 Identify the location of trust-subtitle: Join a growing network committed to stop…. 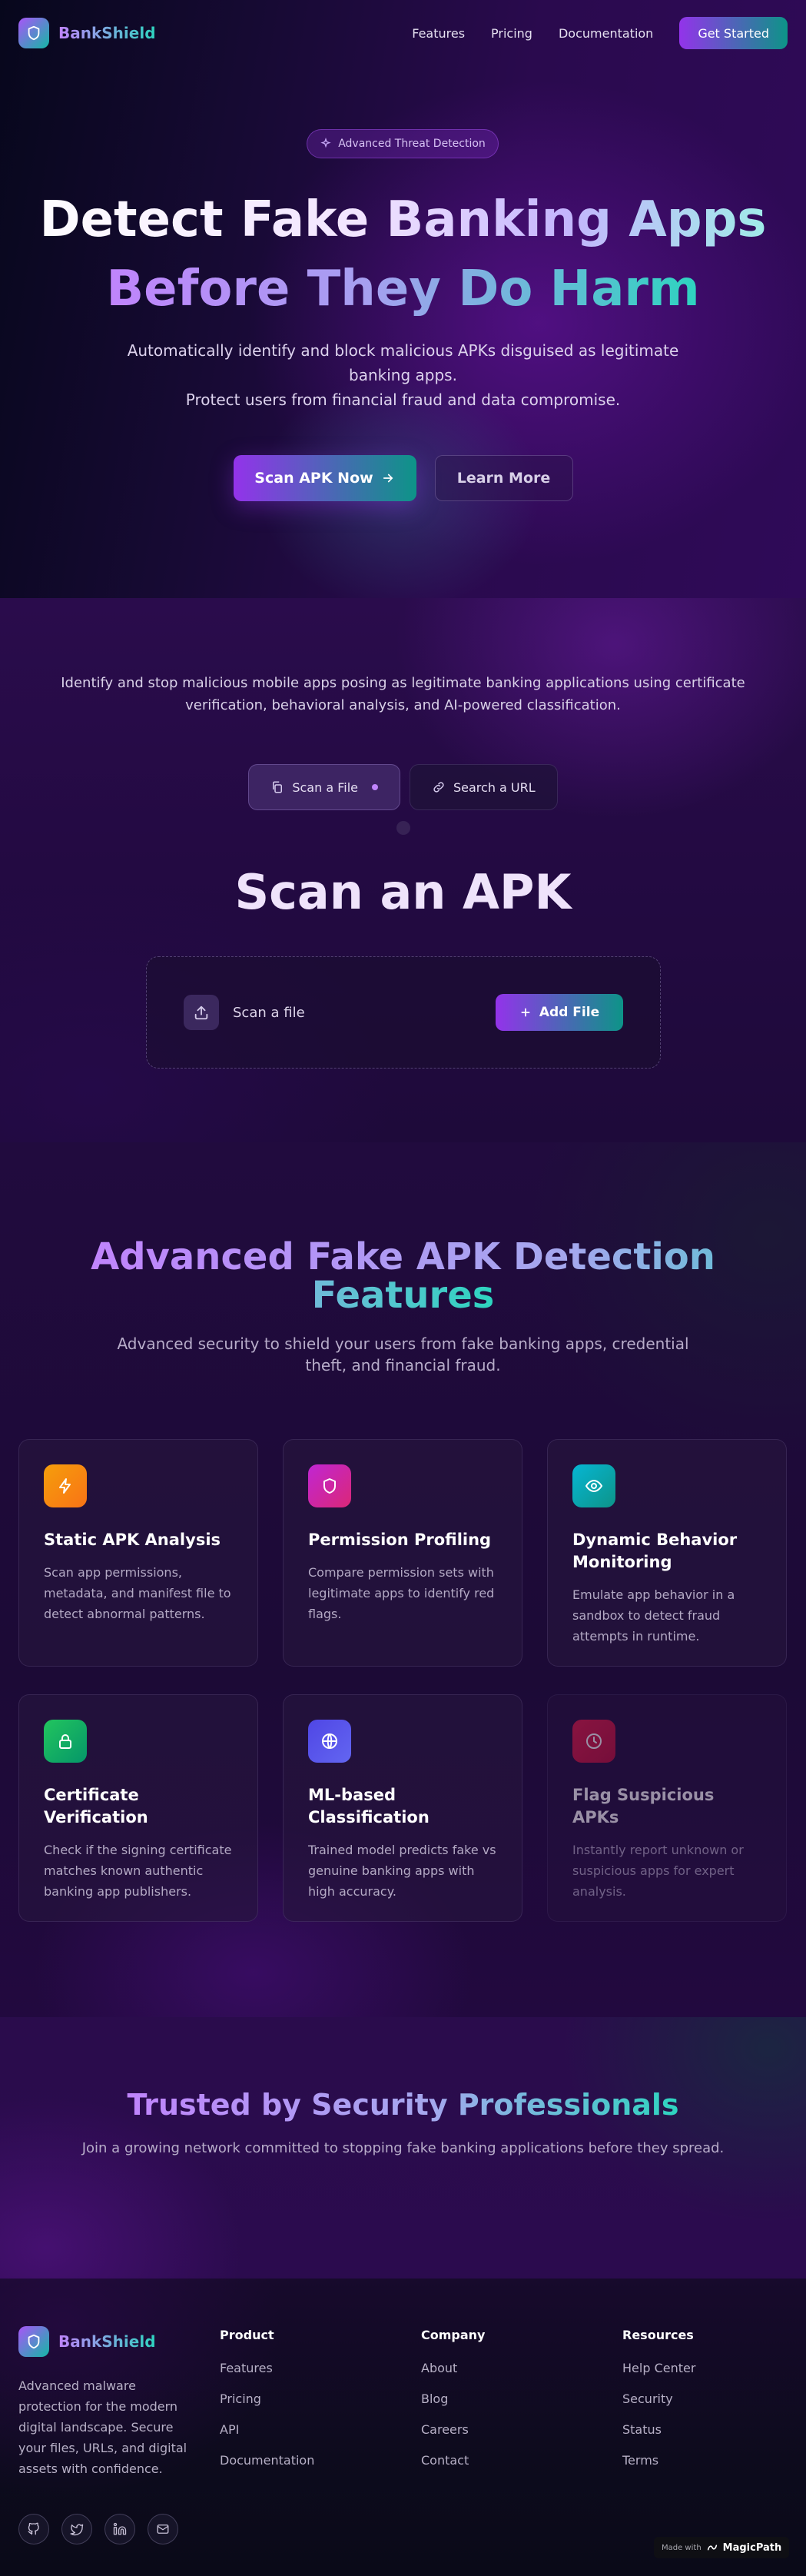
(403, 2148).